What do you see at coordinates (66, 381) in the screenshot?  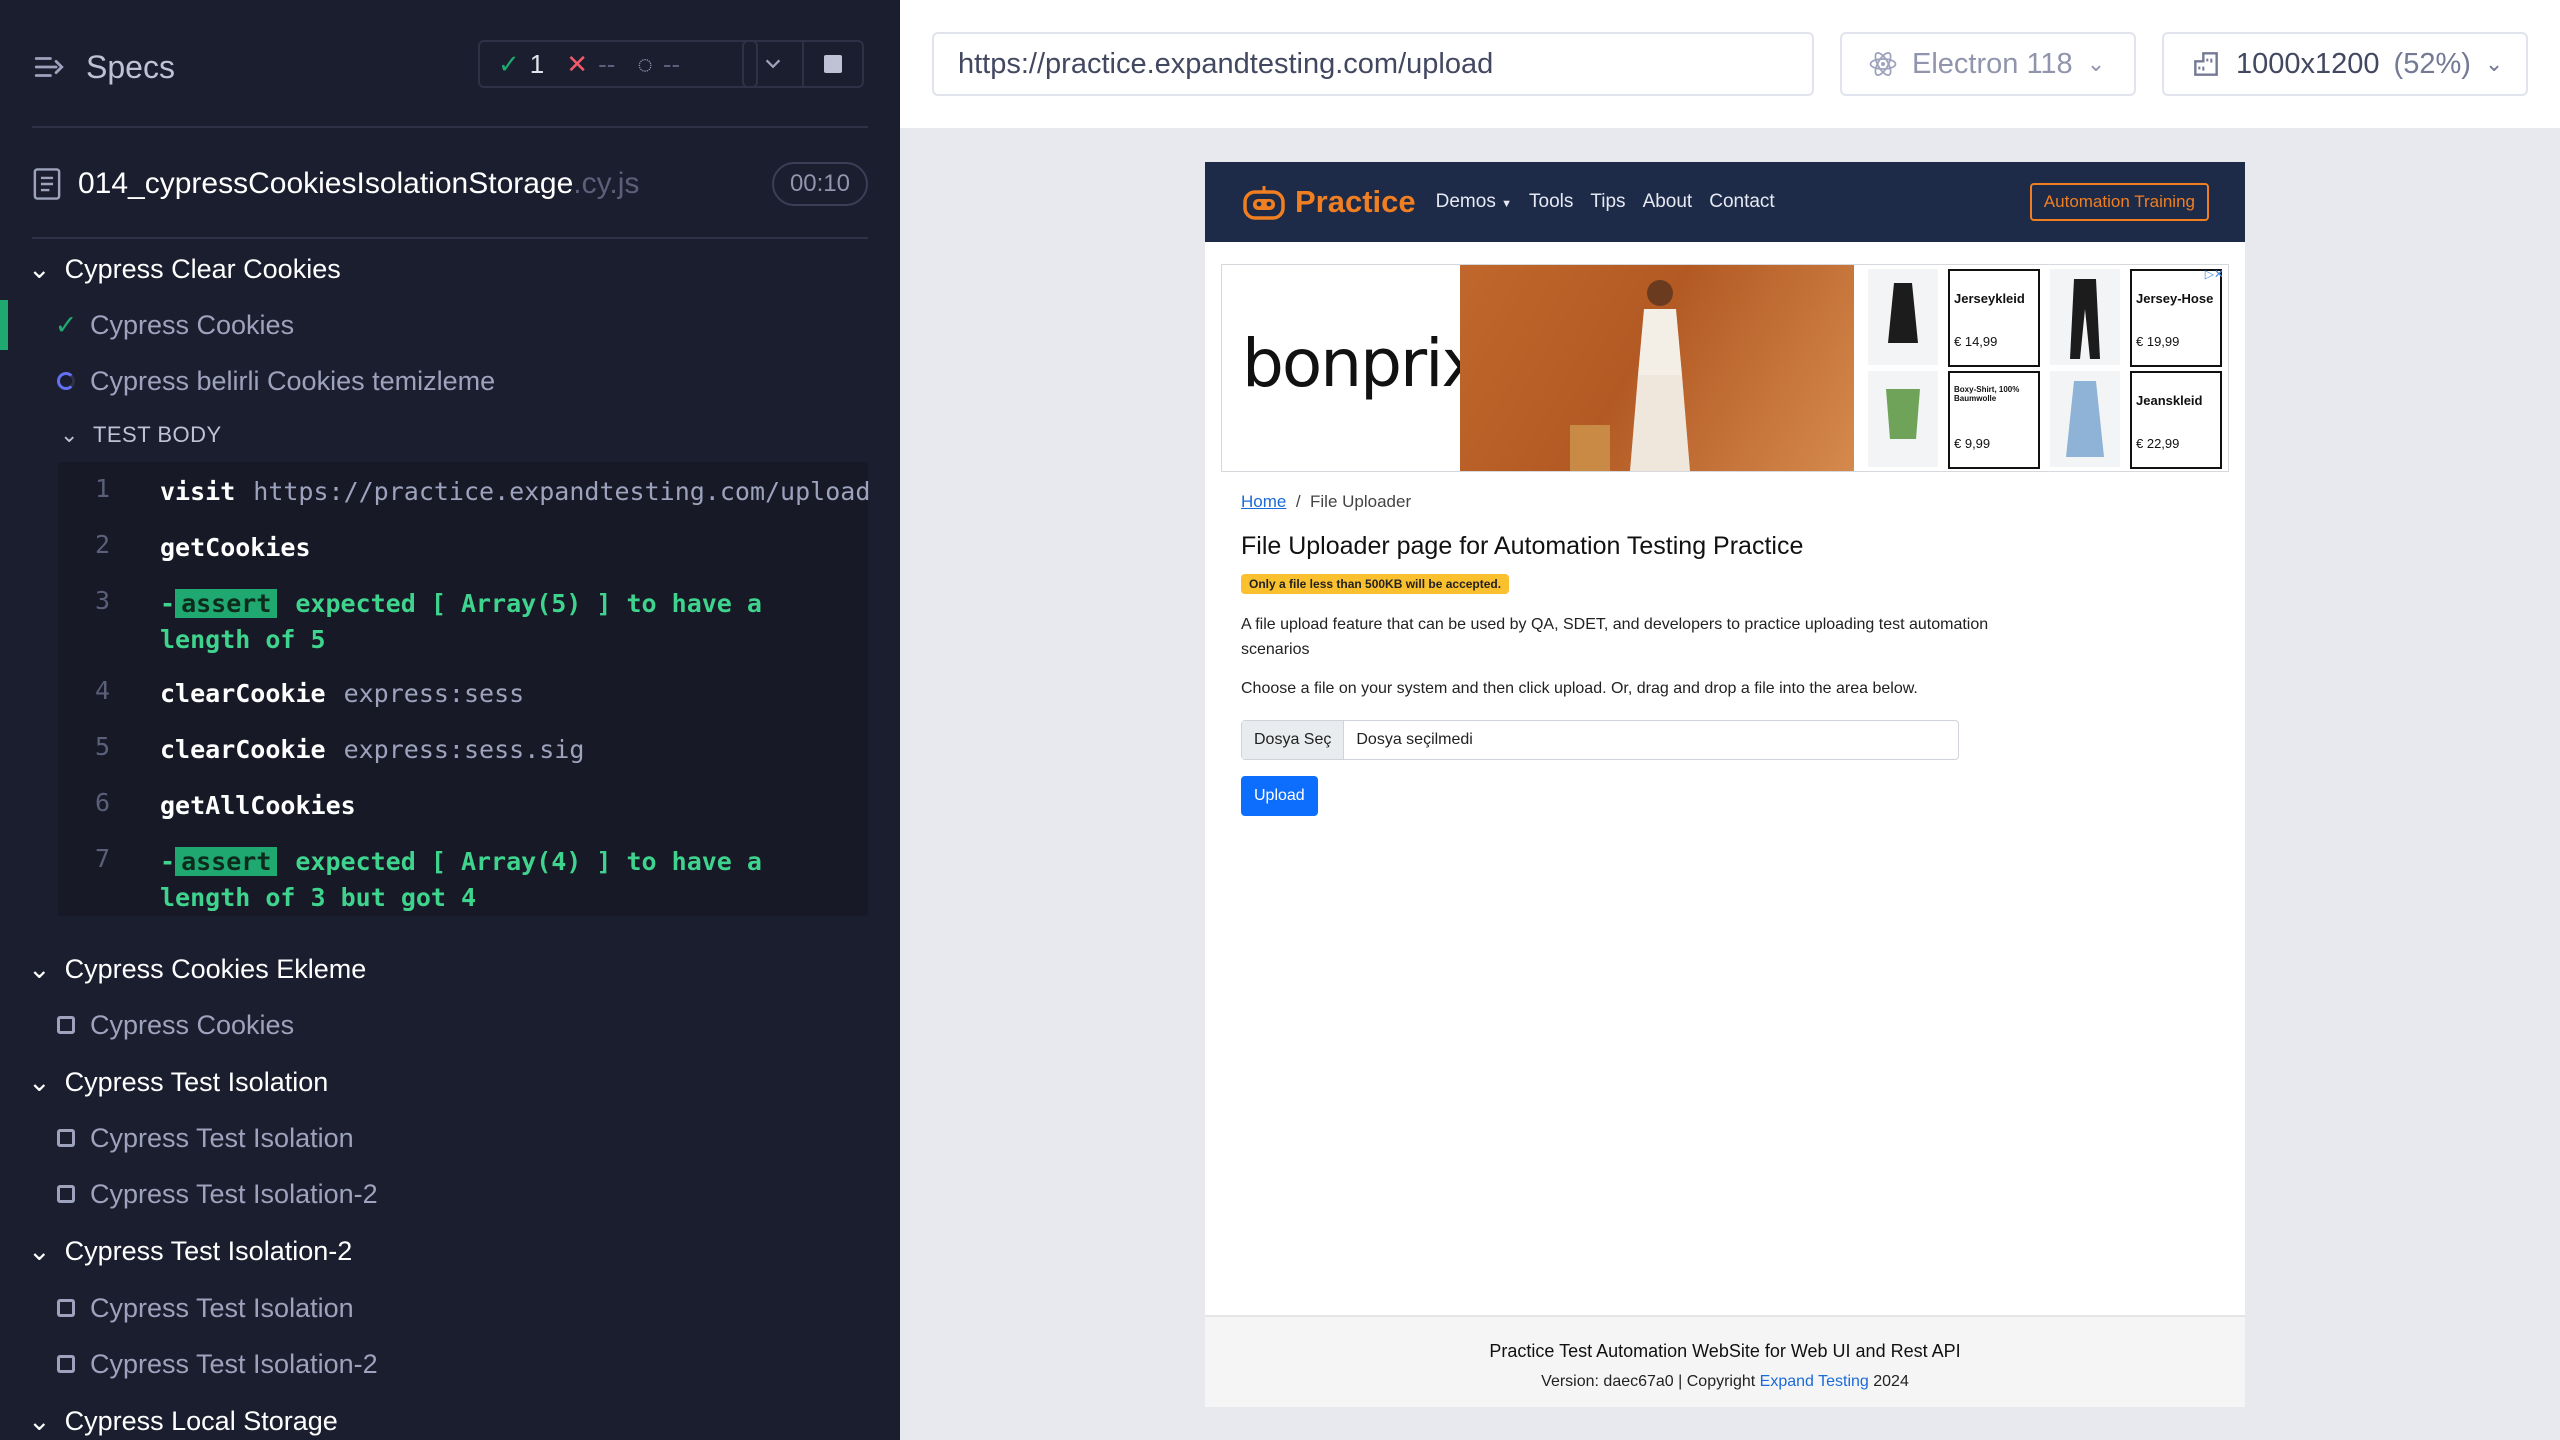 I see `running-icon` at bounding box center [66, 381].